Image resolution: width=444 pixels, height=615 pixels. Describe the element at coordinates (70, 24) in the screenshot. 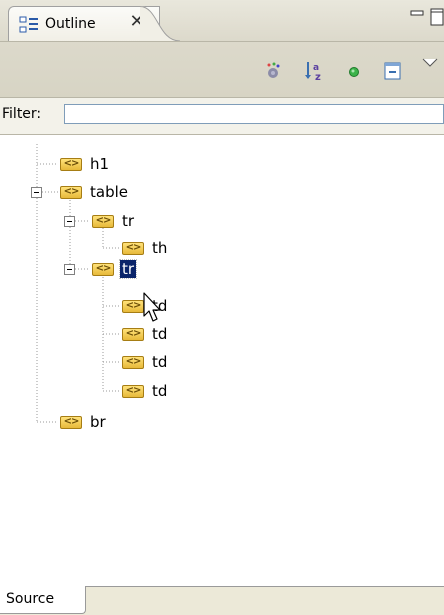

I see `outline-tab-label: Outline` at that location.